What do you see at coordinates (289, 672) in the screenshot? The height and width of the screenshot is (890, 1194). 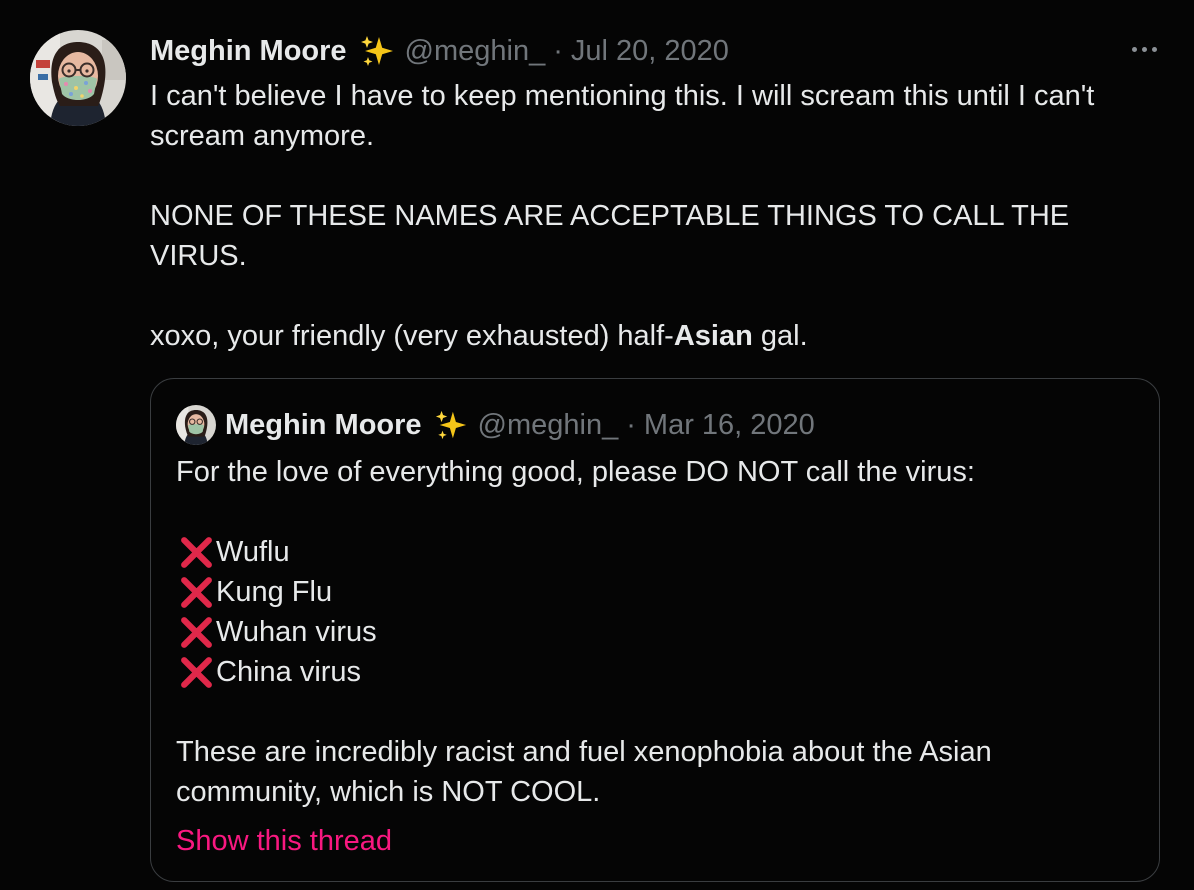 I see `list-item-label: China virus` at bounding box center [289, 672].